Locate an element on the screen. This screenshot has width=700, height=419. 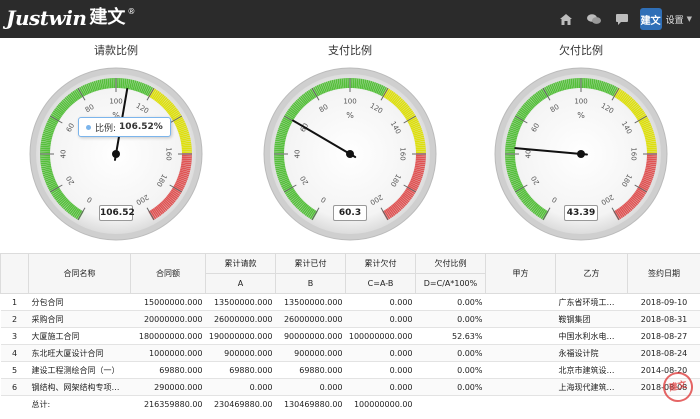
total-ratio is located at coordinates (451, 404).